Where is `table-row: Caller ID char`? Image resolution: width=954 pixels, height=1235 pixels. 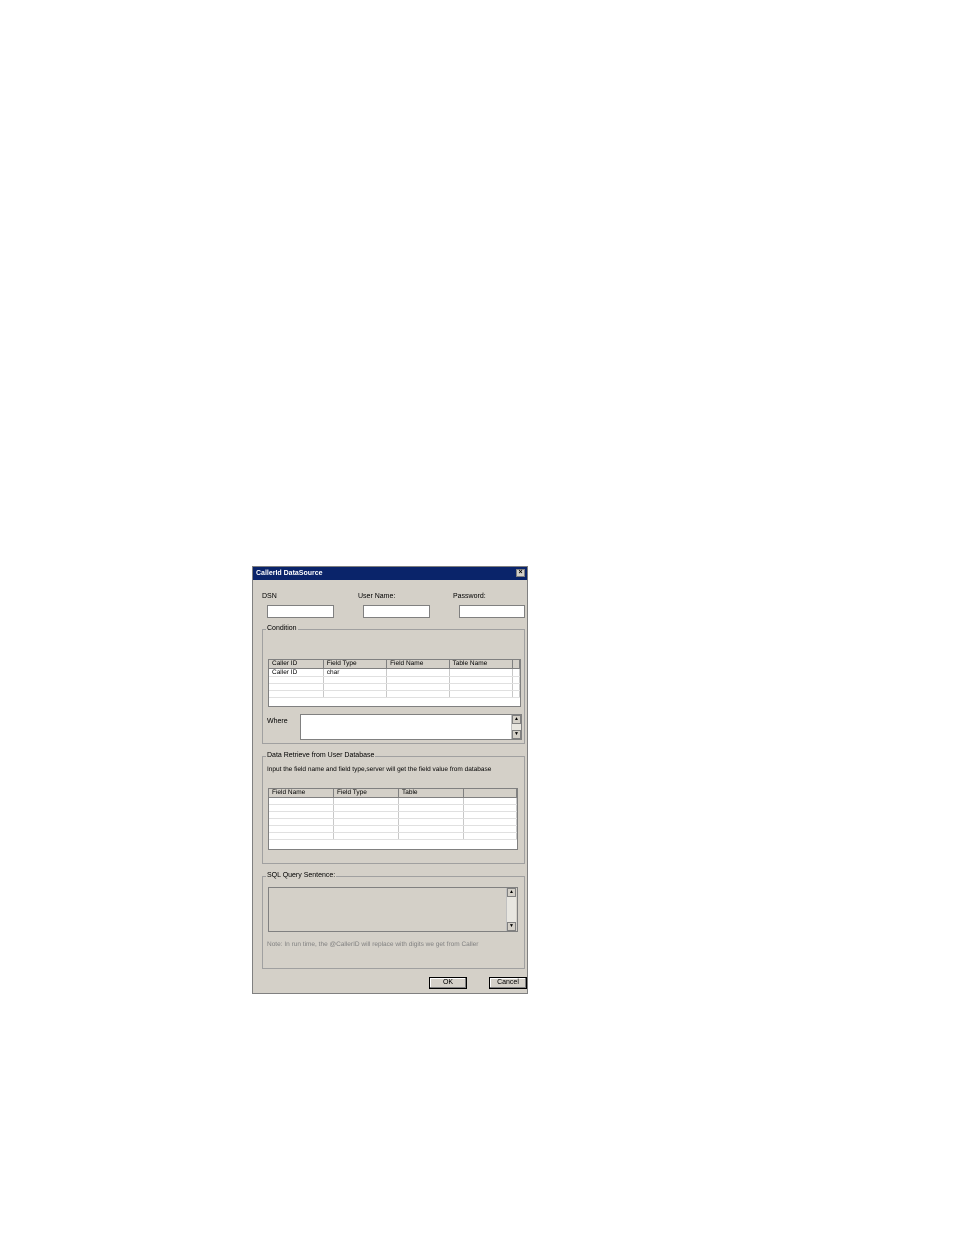
table-row: Caller ID char is located at coordinates (394, 672).